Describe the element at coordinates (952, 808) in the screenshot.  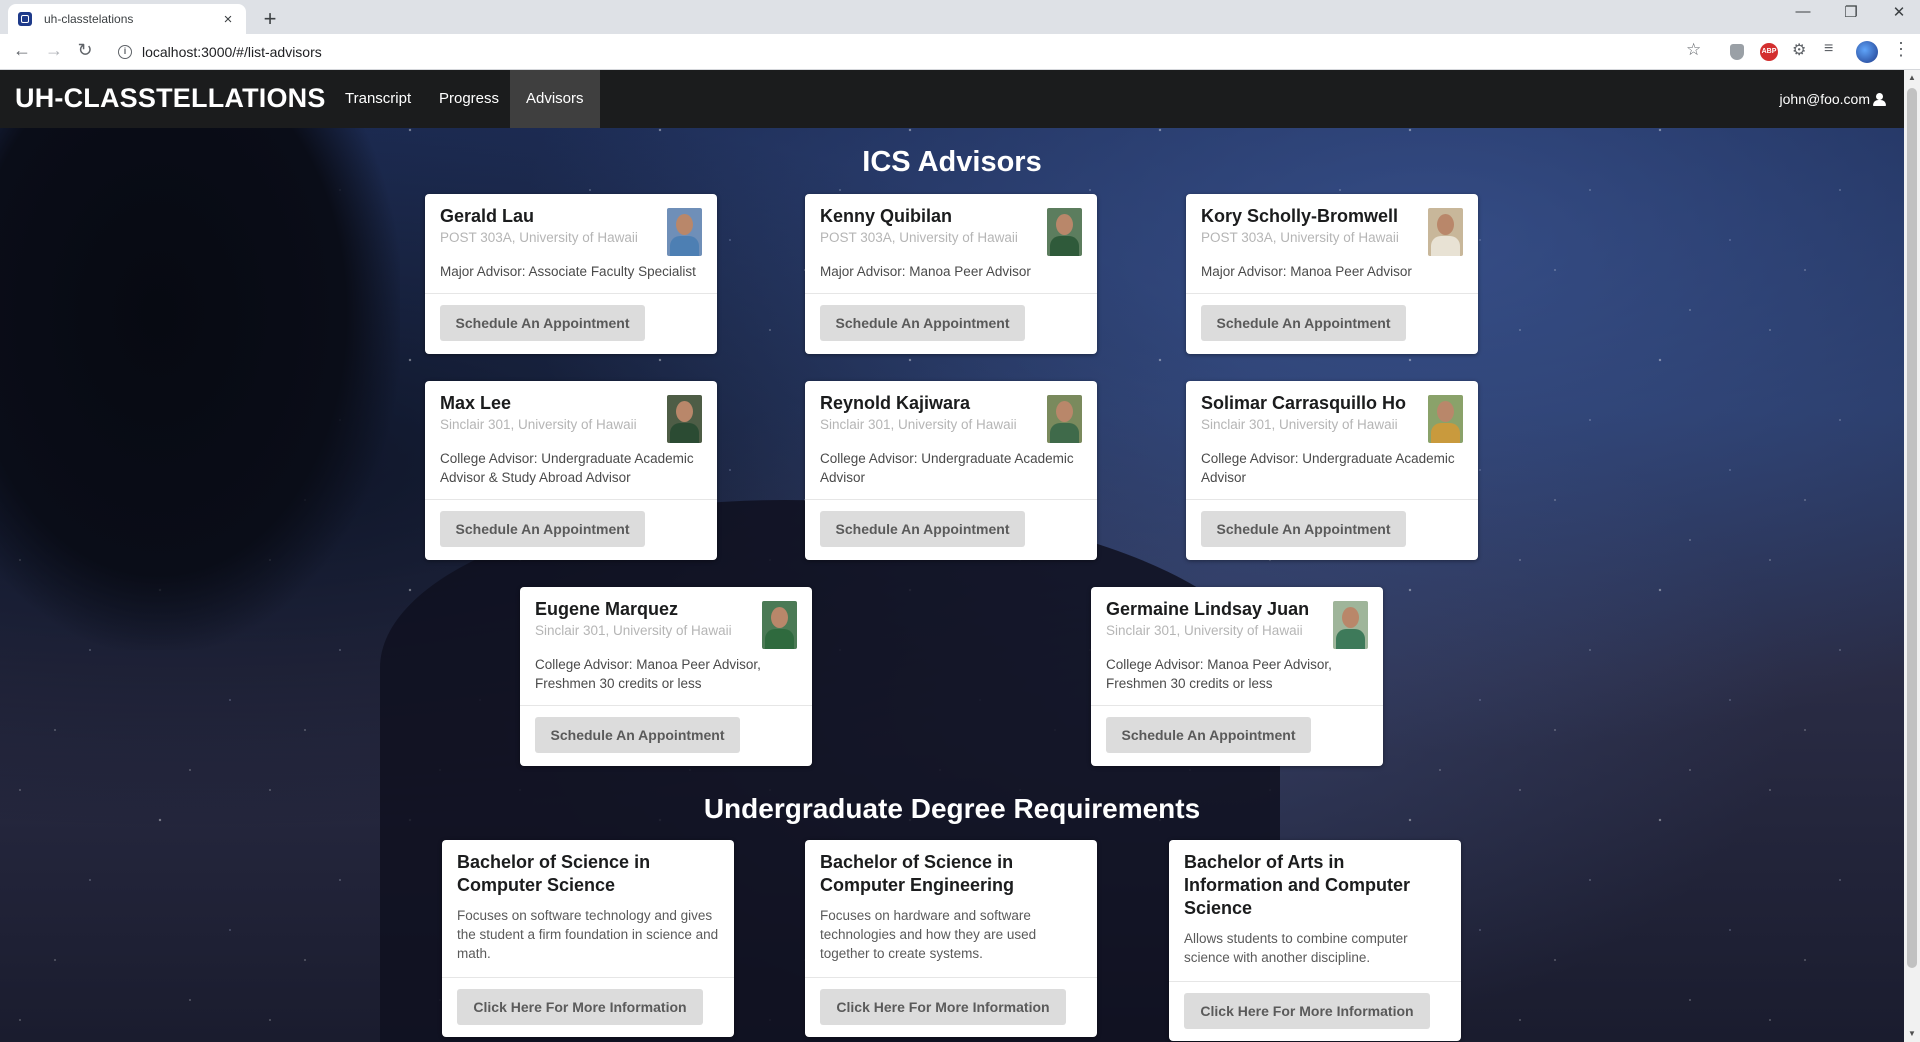
I see `degrees-heading: Undergraduate Degree Requirements` at that location.